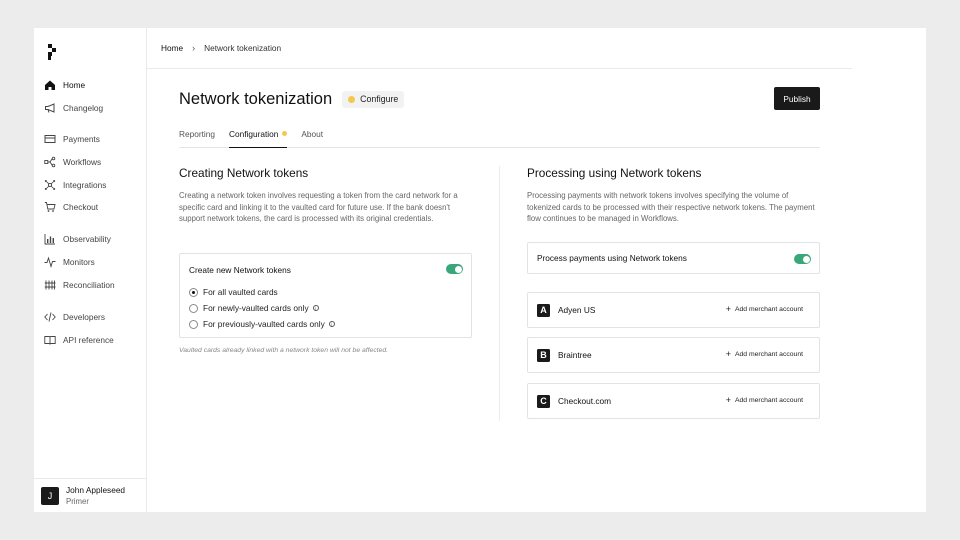 This screenshot has height=540, width=960. Describe the element at coordinates (499, 137) in the screenshot. I see `tab-bar: Reporting Configuration About` at that location.